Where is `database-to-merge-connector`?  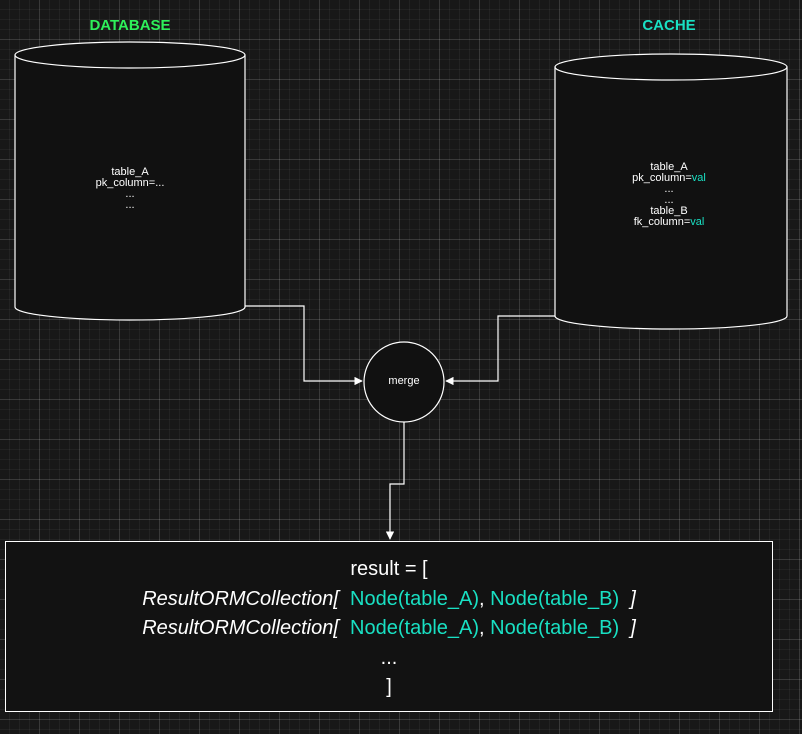
database-to-merge-connector is located at coordinates (304, 345).